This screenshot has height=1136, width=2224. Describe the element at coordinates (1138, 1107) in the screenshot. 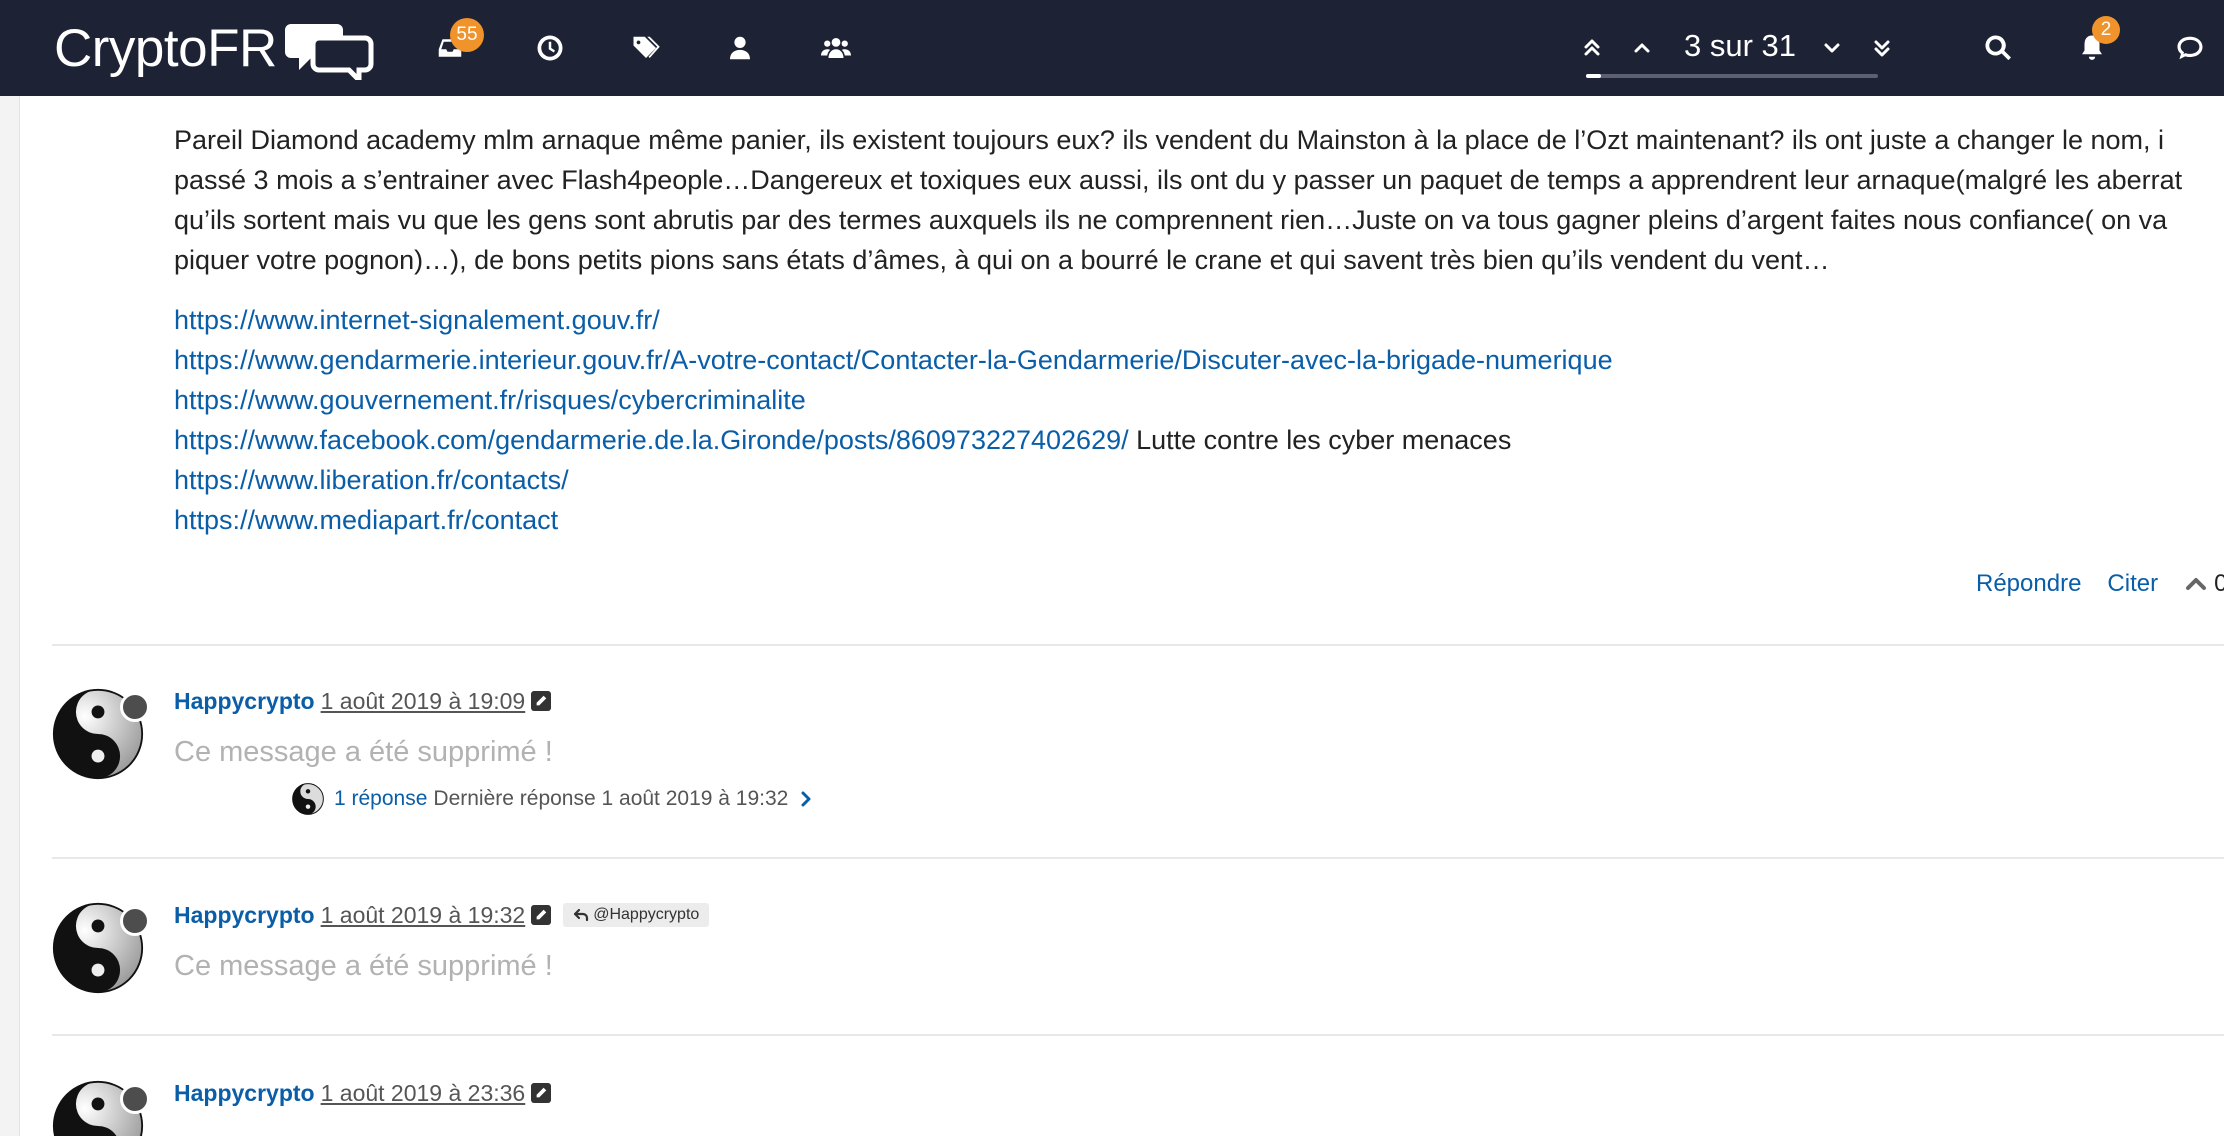

I see `post-item: Happycrypto 1 août 2019 à 23:36` at that location.